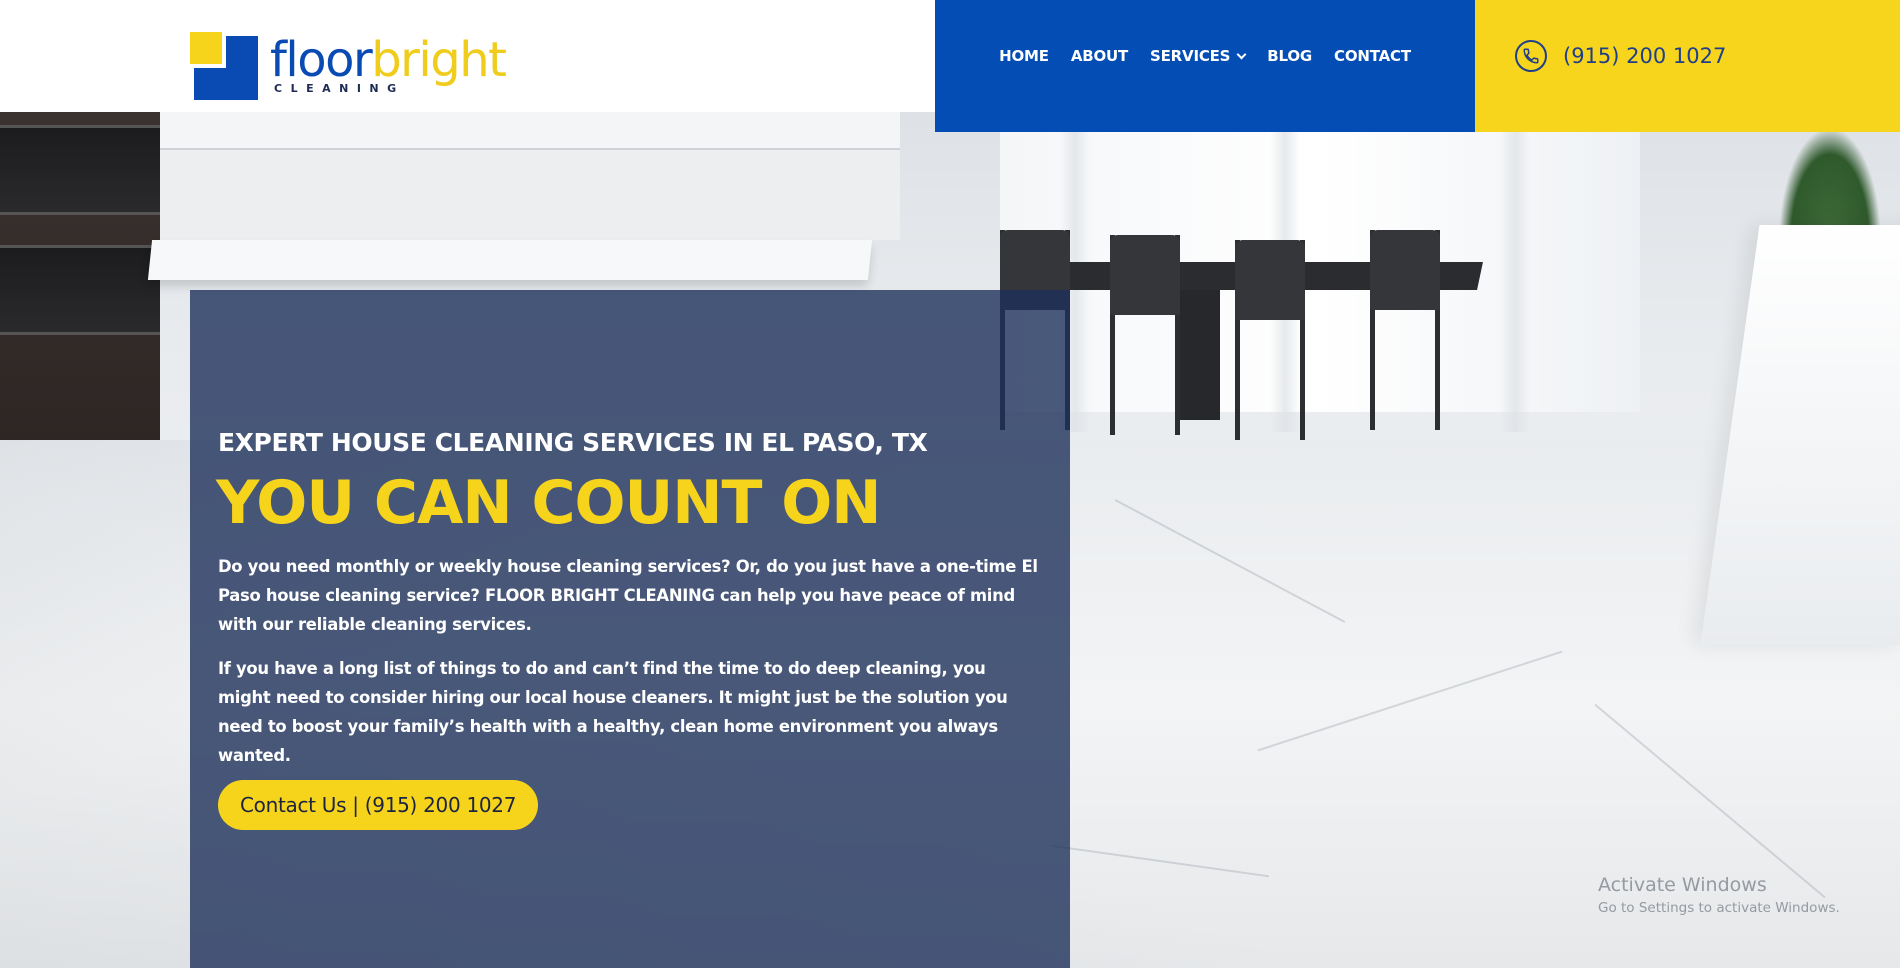 The width and height of the screenshot is (1900, 968). I want to click on logo-text: floorbright CLEANING, so click(388, 63).